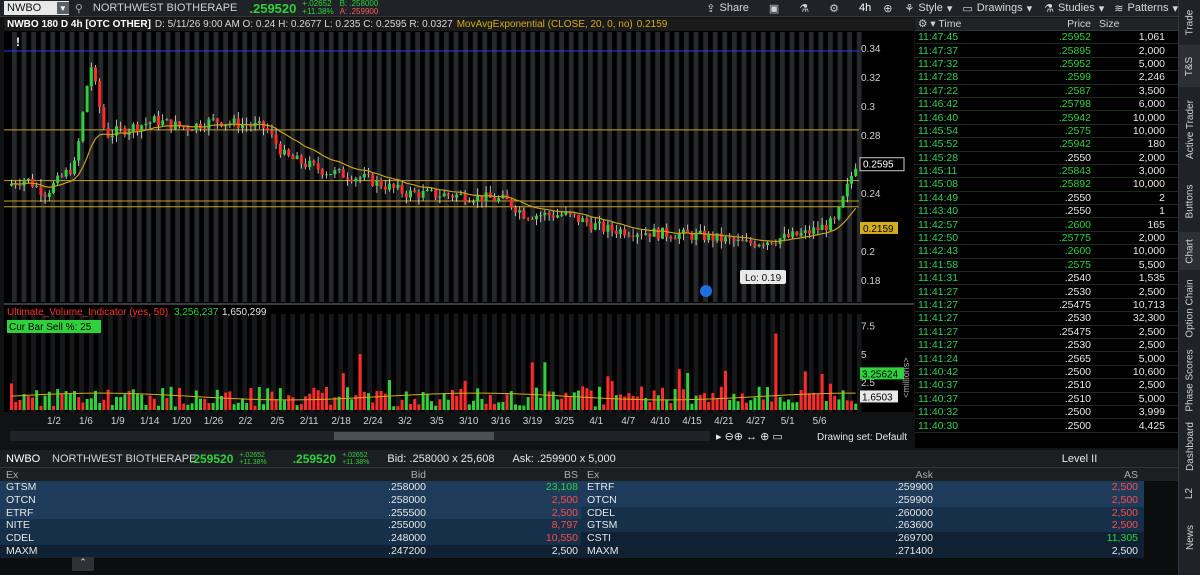 This screenshot has width=1200, height=575. Describe the element at coordinates (997, 8) in the screenshot. I see `drawings-button: ▭ Drawings ▾` at that location.